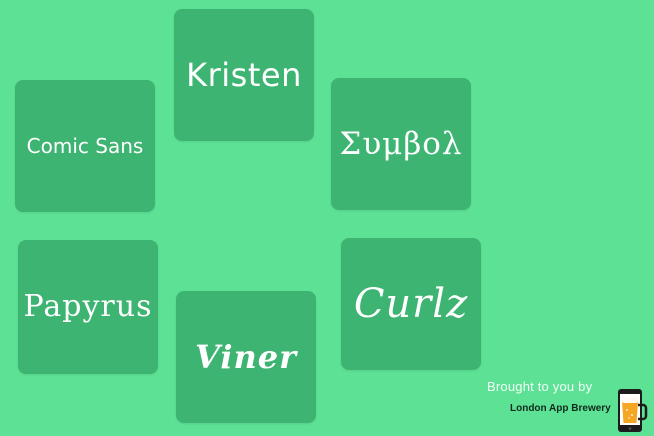 The image size is (654, 436). I want to click on font-tile-comic-sans: Comic Sans, so click(85, 146).